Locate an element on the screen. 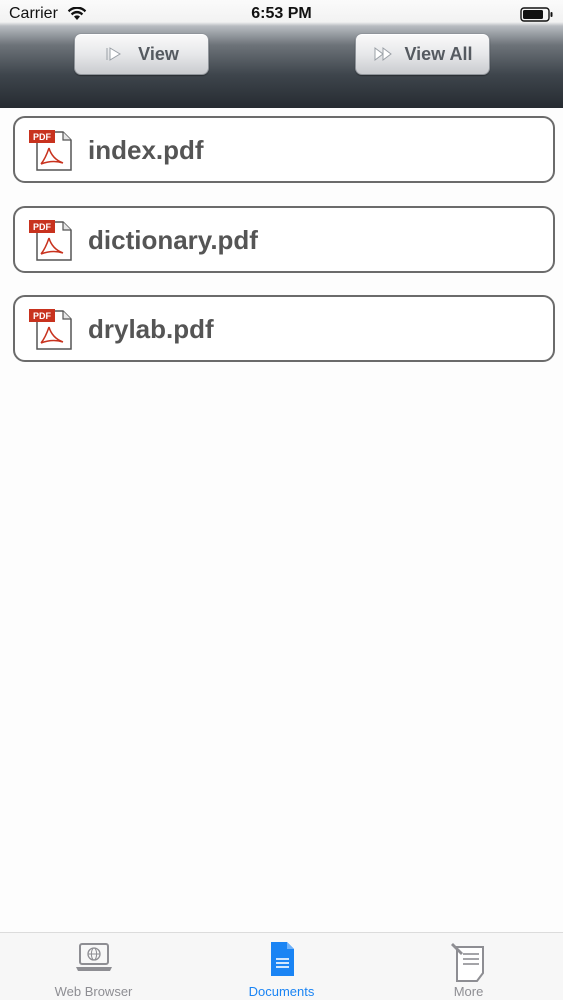  tab-more: More is located at coordinates (468, 966).